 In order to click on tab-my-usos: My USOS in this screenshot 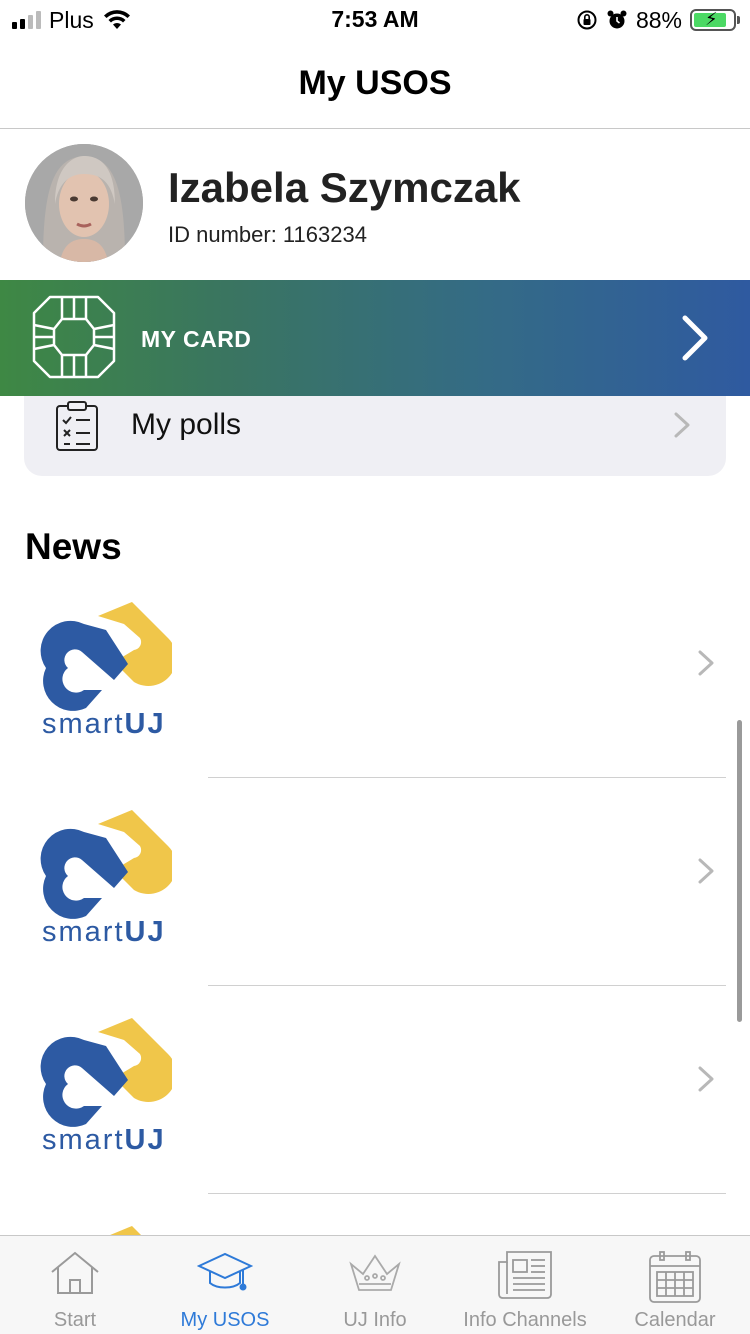, I will do `click(225, 1285)`.